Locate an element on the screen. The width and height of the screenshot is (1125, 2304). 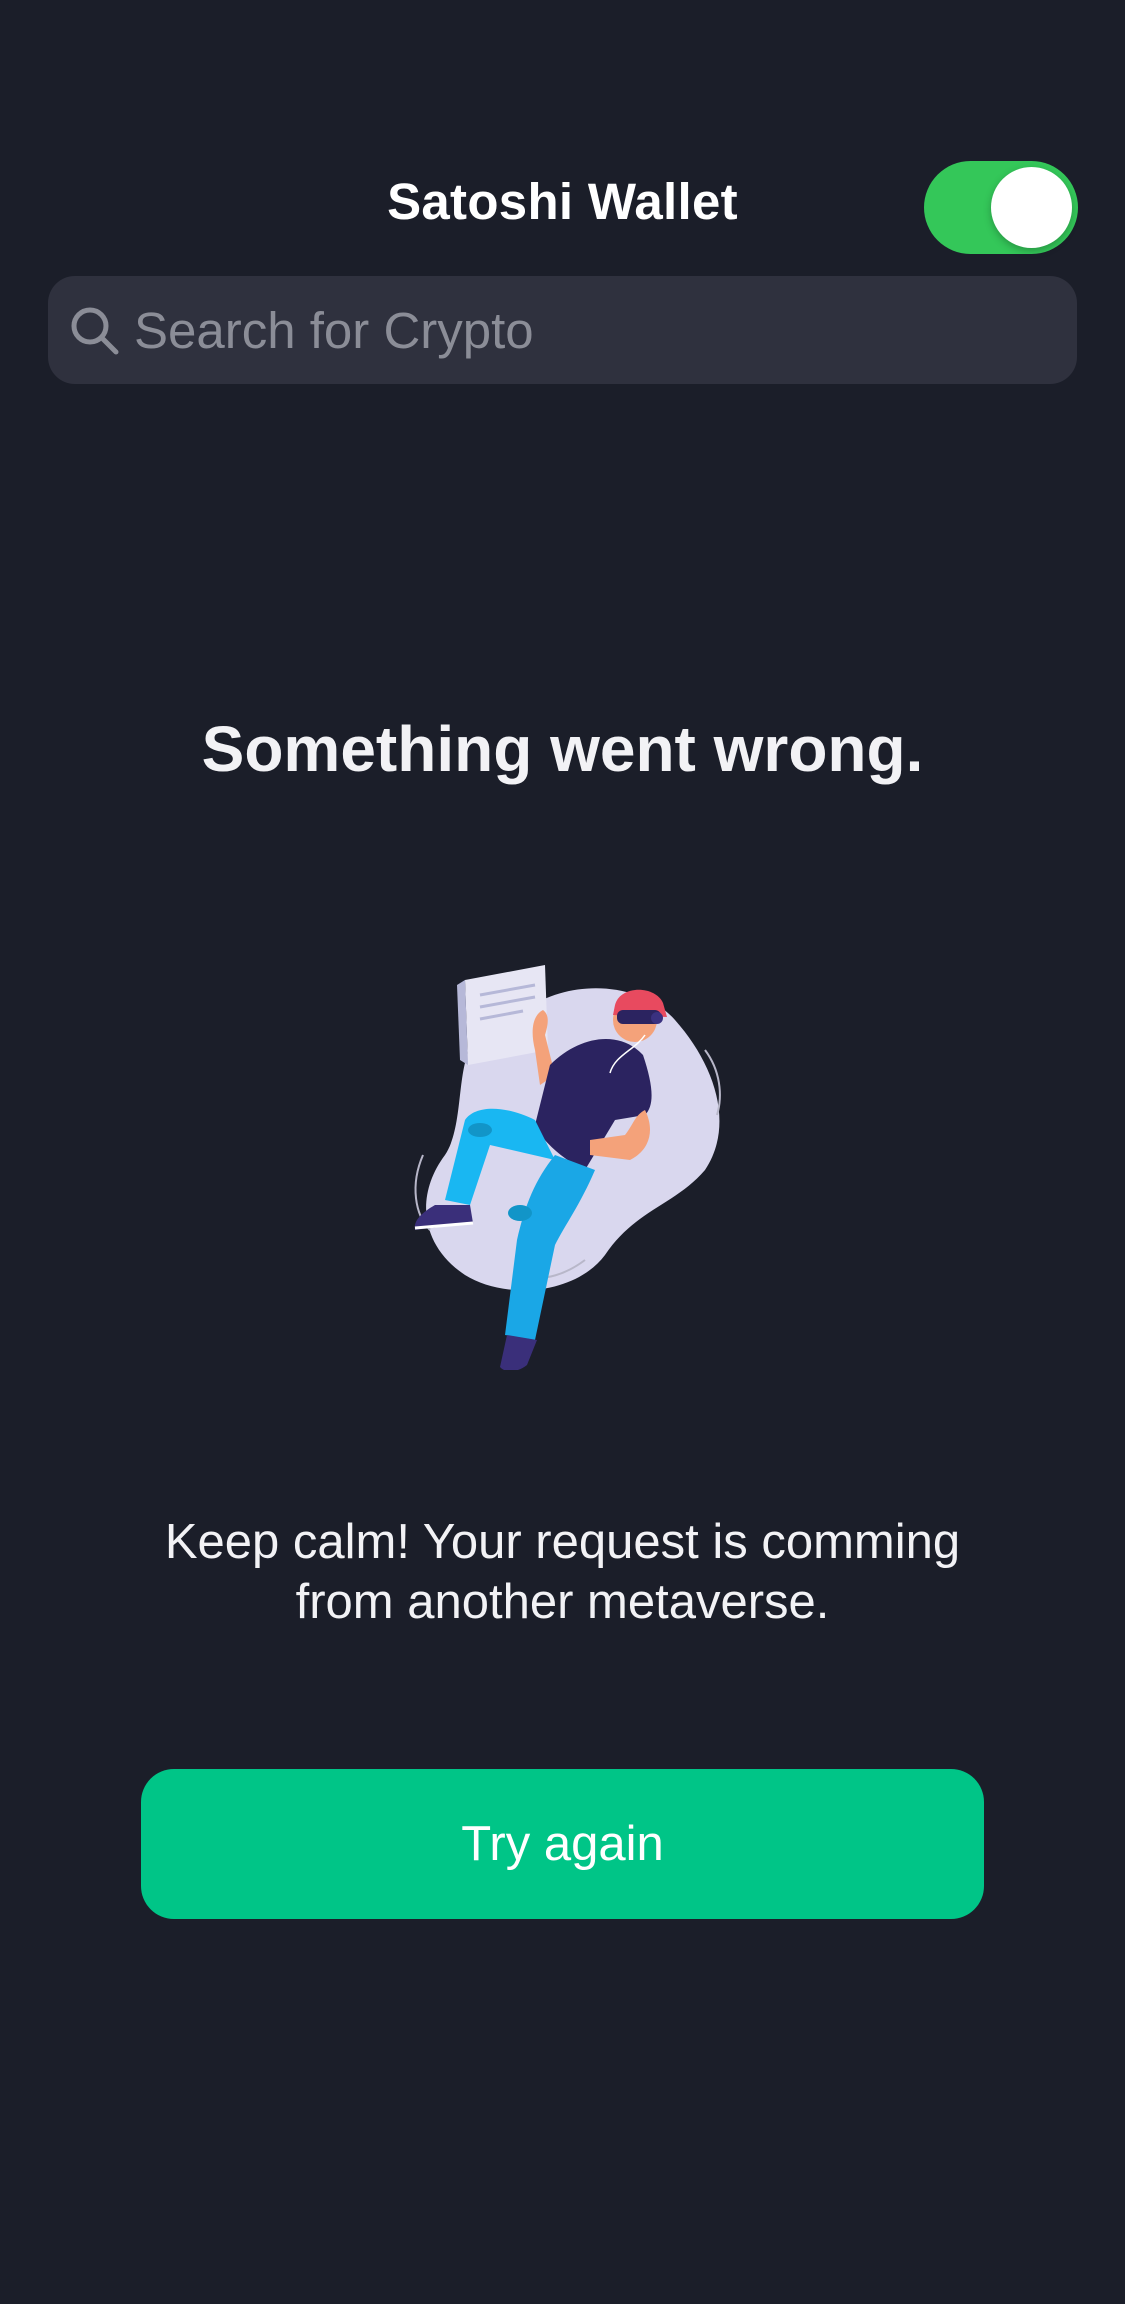
error-message-line: Keep calm! Your request is comming is located at coordinates (562, 1542).